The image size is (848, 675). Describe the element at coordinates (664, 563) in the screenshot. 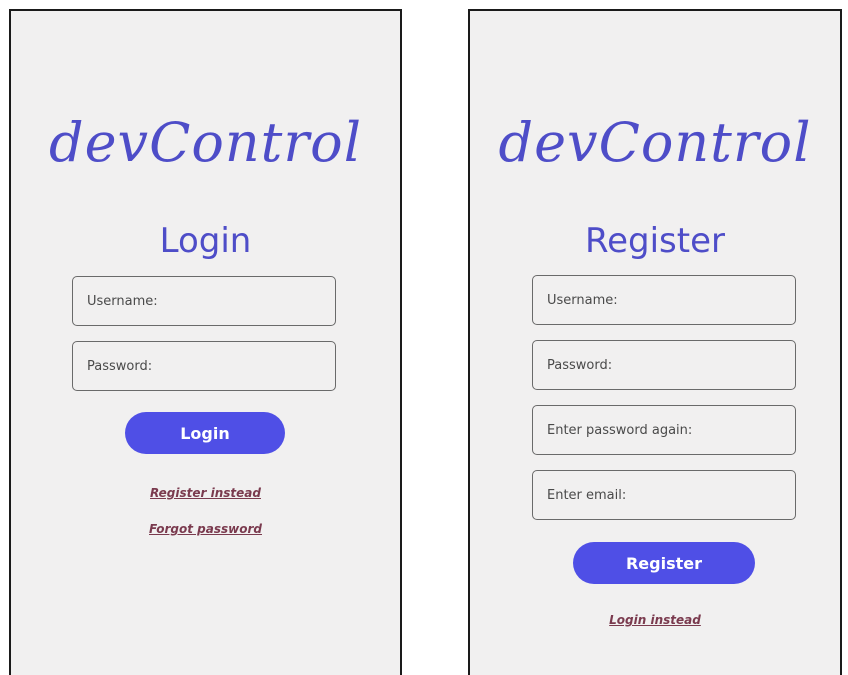

I see `register-button: Register` at that location.